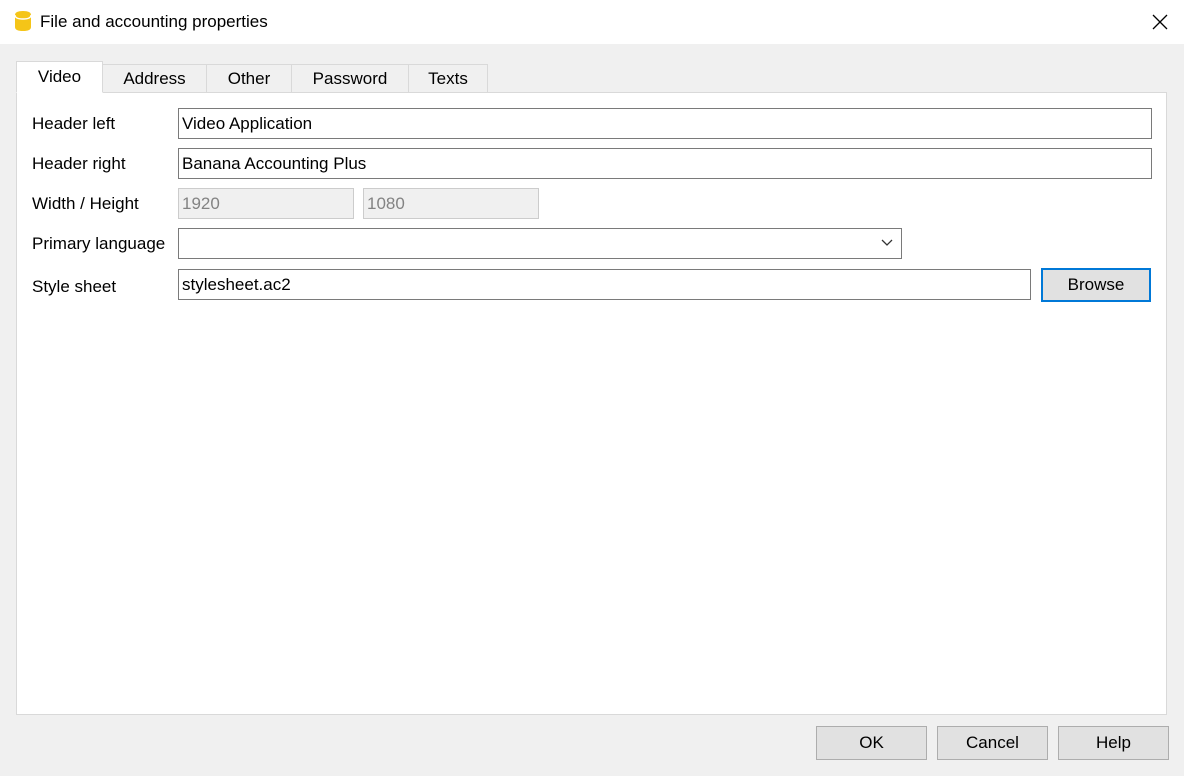 Image resolution: width=1184 pixels, height=776 pixels. I want to click on tab-bar: Video Address Other Password Texts, so click(252, 77).